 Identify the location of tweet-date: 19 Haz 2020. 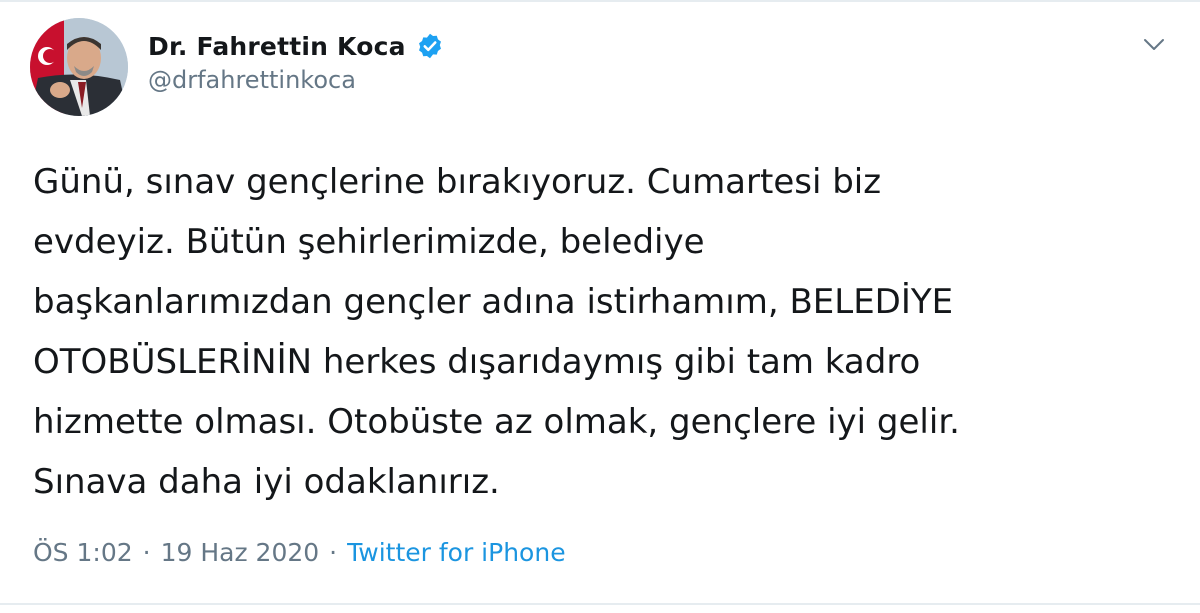
(240, 552).